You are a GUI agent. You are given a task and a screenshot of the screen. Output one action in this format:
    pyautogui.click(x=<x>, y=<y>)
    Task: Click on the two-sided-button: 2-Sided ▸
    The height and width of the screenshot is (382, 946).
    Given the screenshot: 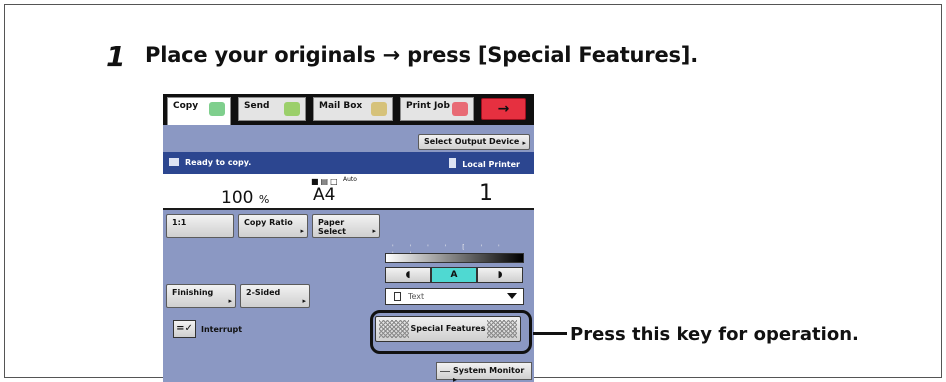 What is the action you would take?
    pyautogui.click(x=275, y=296)
    